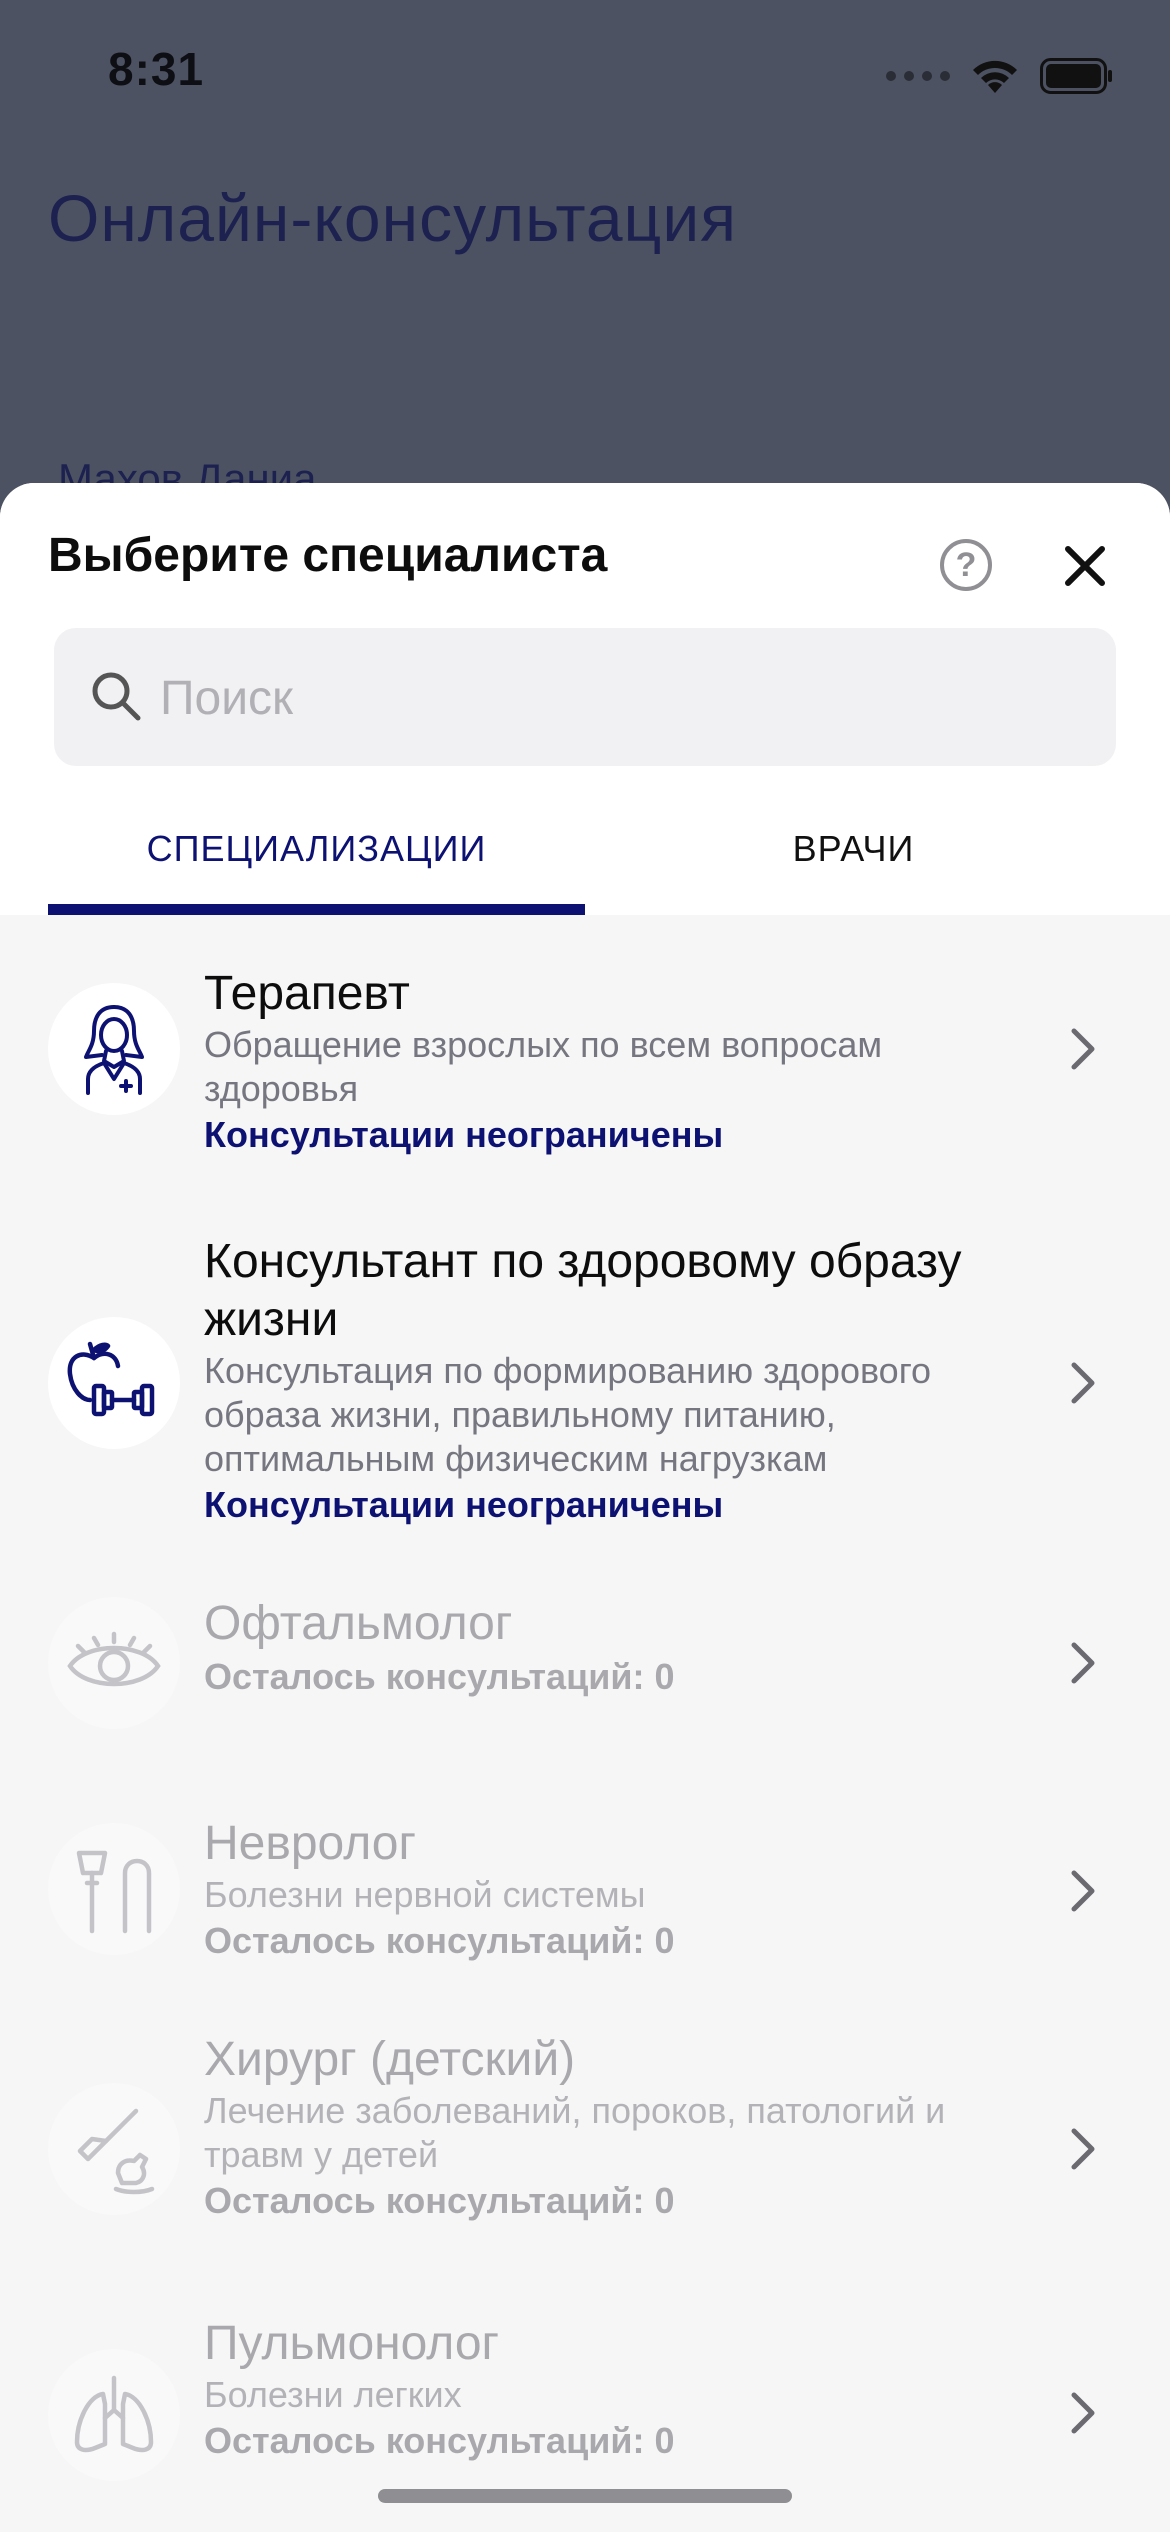 Image resolution: width=1170 pixels, height=2532 pixels. What do you see at coordinates (610, 698) in the screenshot?
I see `search-input` at bounding box center [610, 698].